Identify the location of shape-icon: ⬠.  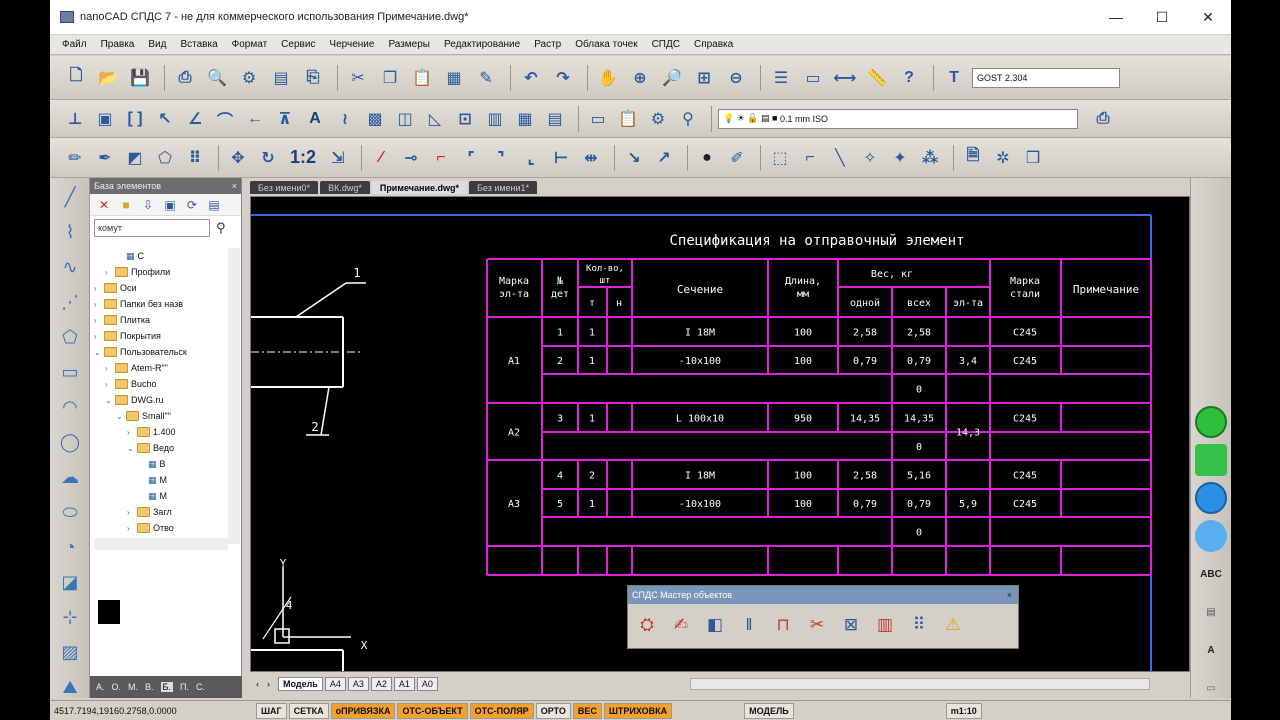
(165, 158).